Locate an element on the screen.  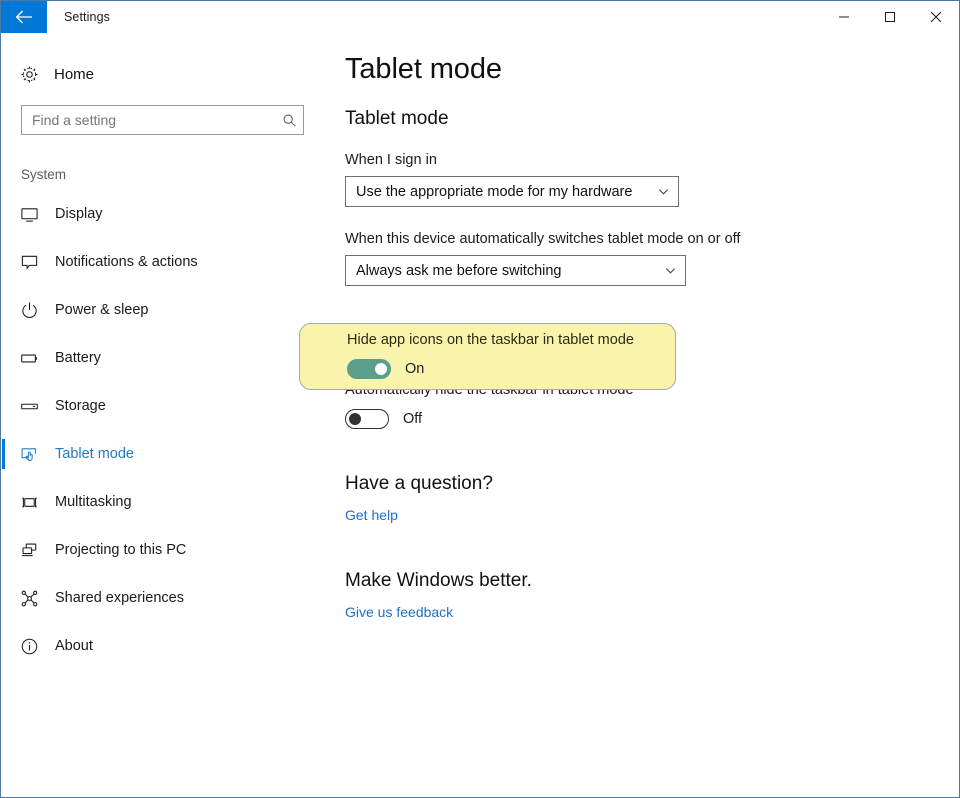
section-title: Tablet mode is located at coordinates (397, 118).